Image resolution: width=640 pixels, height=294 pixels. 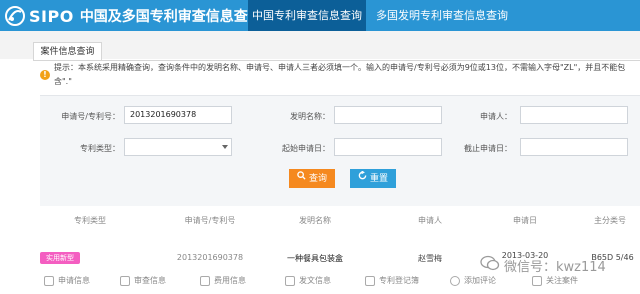 I want to click on invention-name-input, so click(x=388, y=115).